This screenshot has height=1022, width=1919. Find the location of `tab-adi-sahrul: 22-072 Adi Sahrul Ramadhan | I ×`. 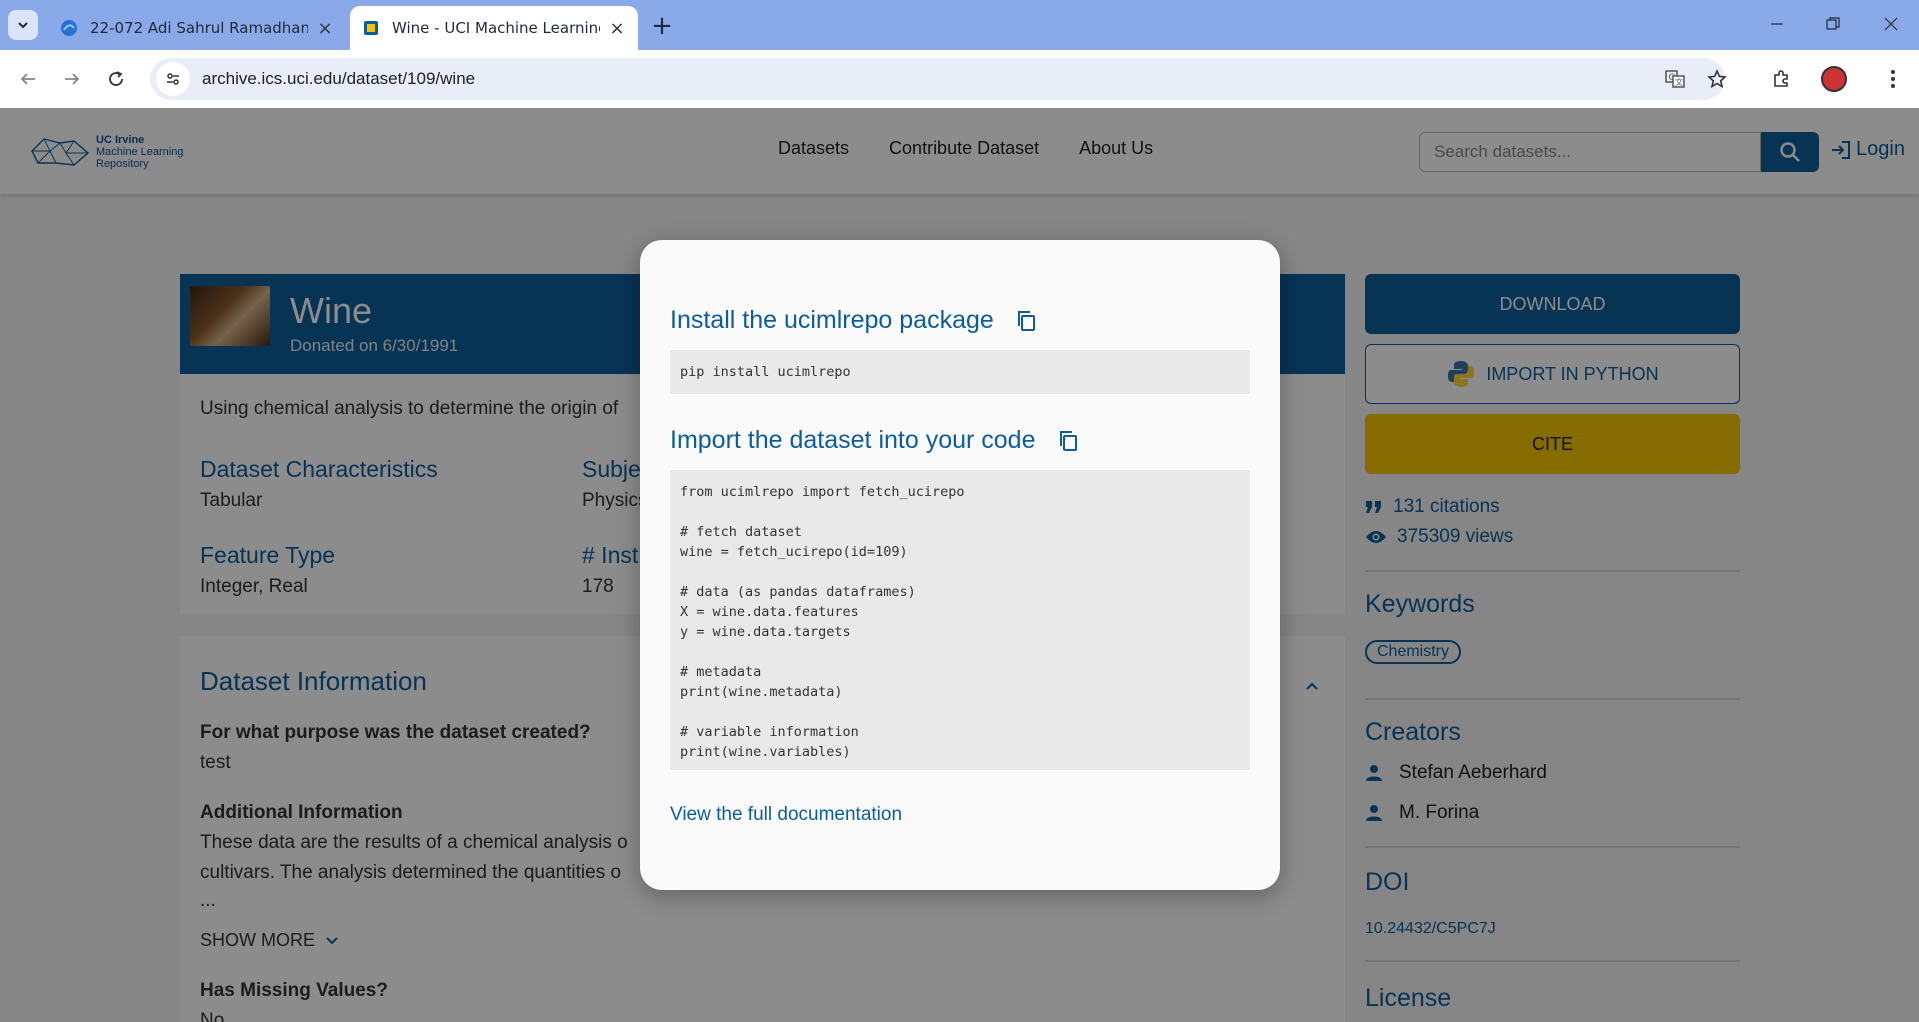

tab-adi-sahrul: 22-072 Adi Sahrul Ramadhan | I × is located at coordinates (197, 28).